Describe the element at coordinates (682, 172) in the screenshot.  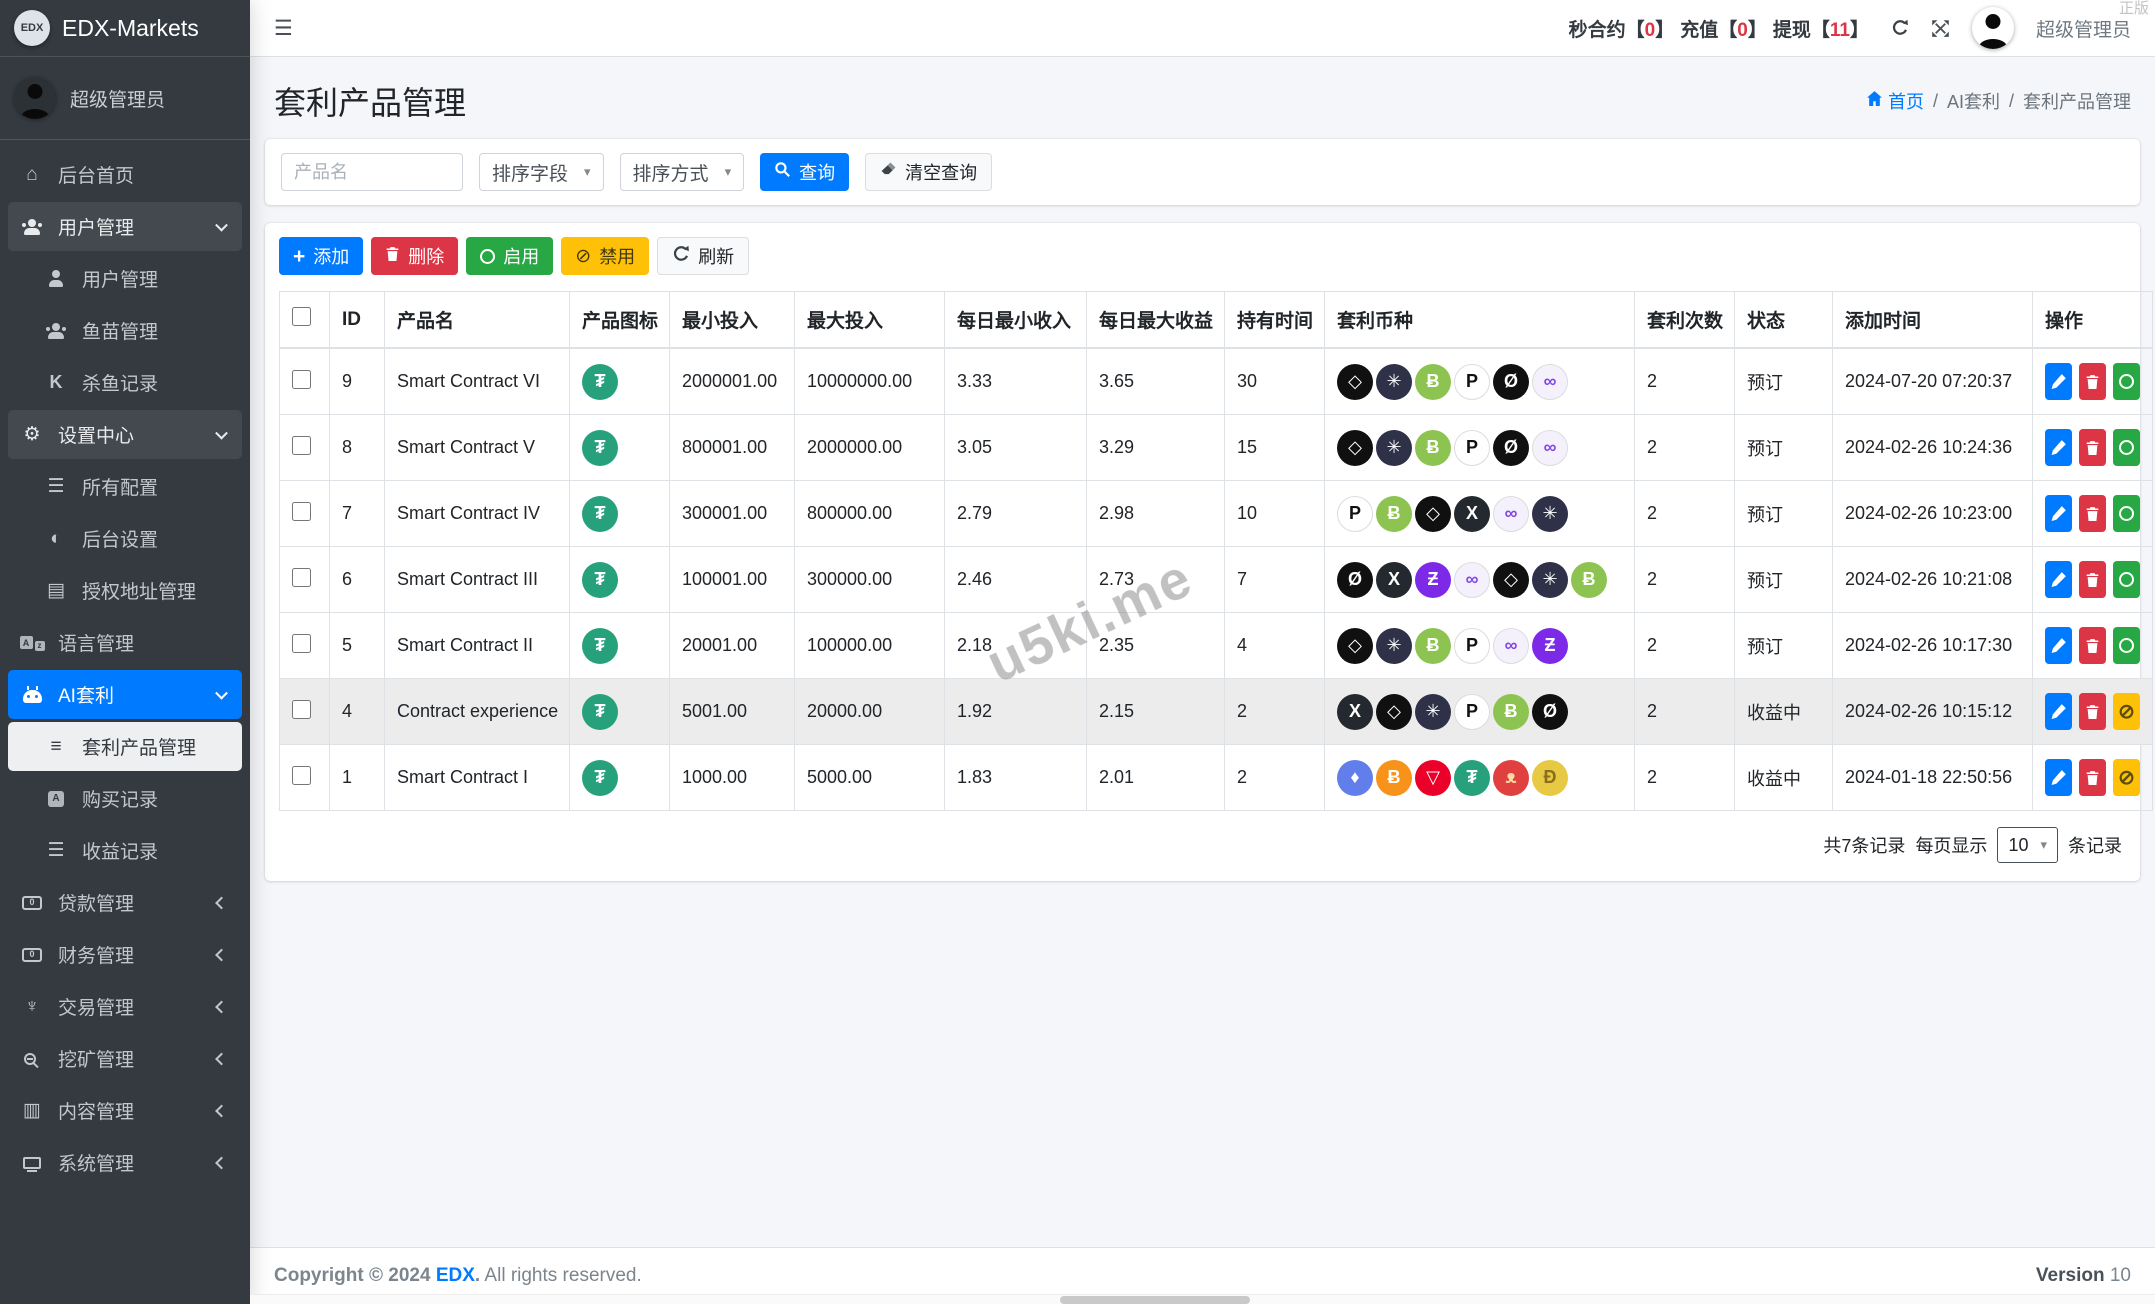
I see `sort-order-select: 排序方式 ▾` at that location.